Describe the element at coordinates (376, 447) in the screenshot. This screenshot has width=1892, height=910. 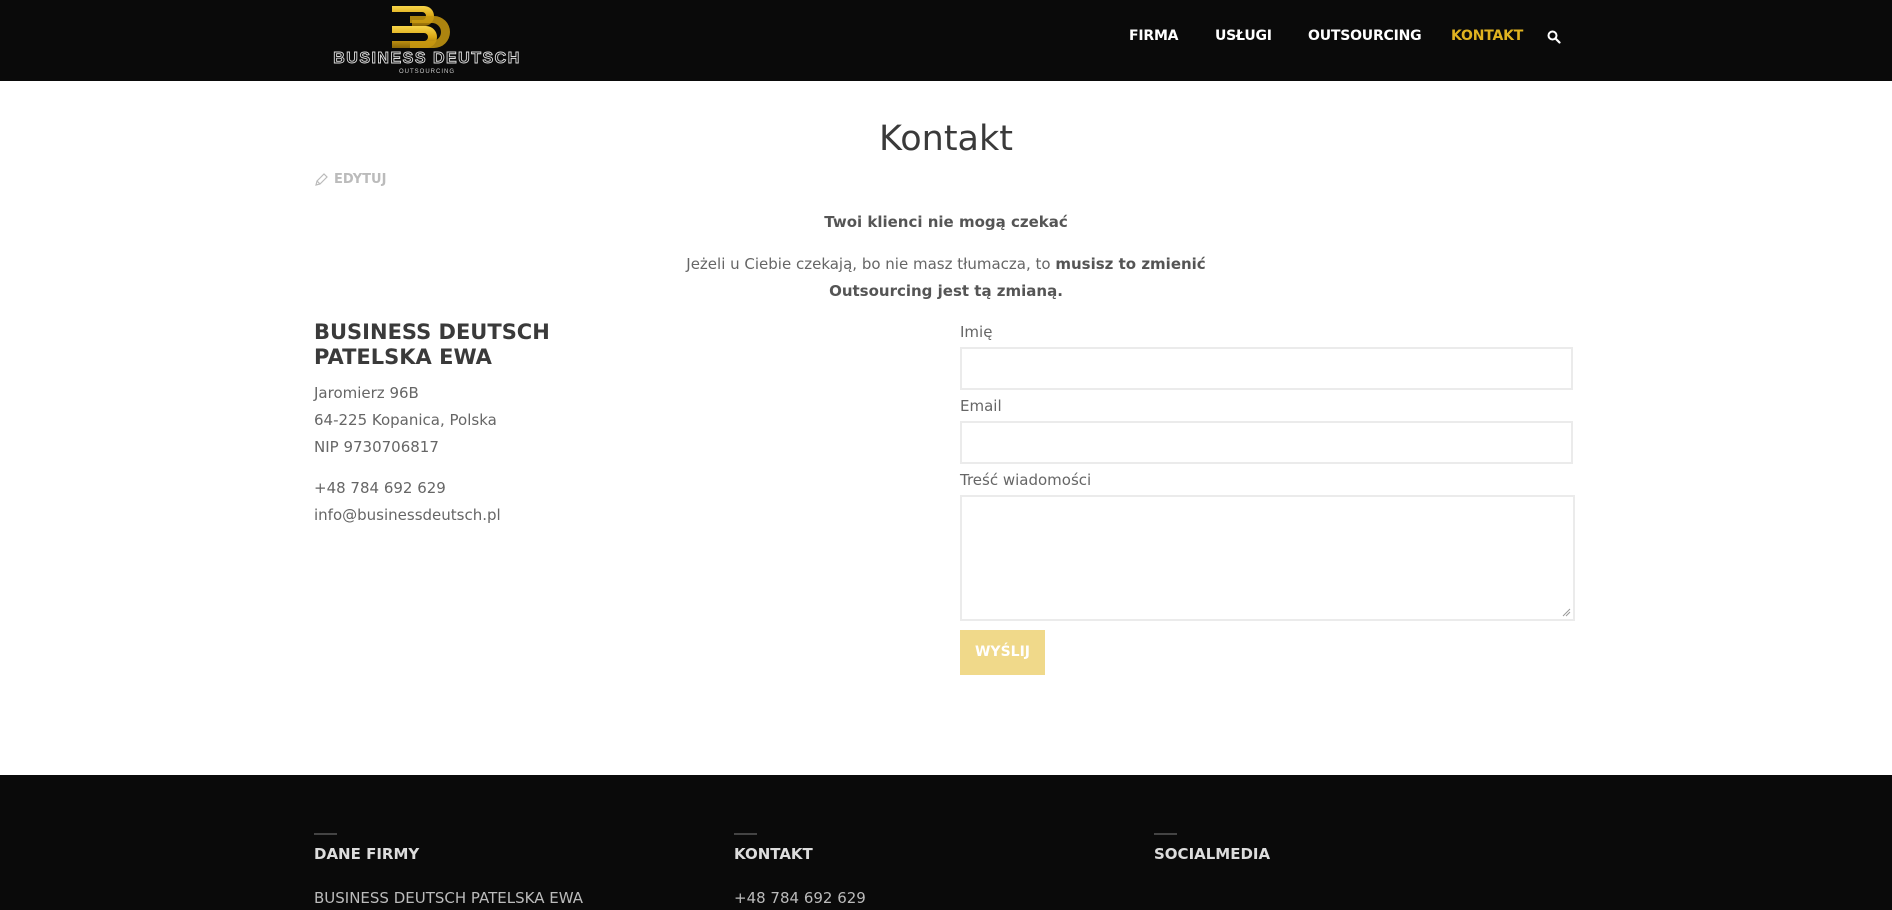
I see `company-nip: NIP 9730706817` at that location.